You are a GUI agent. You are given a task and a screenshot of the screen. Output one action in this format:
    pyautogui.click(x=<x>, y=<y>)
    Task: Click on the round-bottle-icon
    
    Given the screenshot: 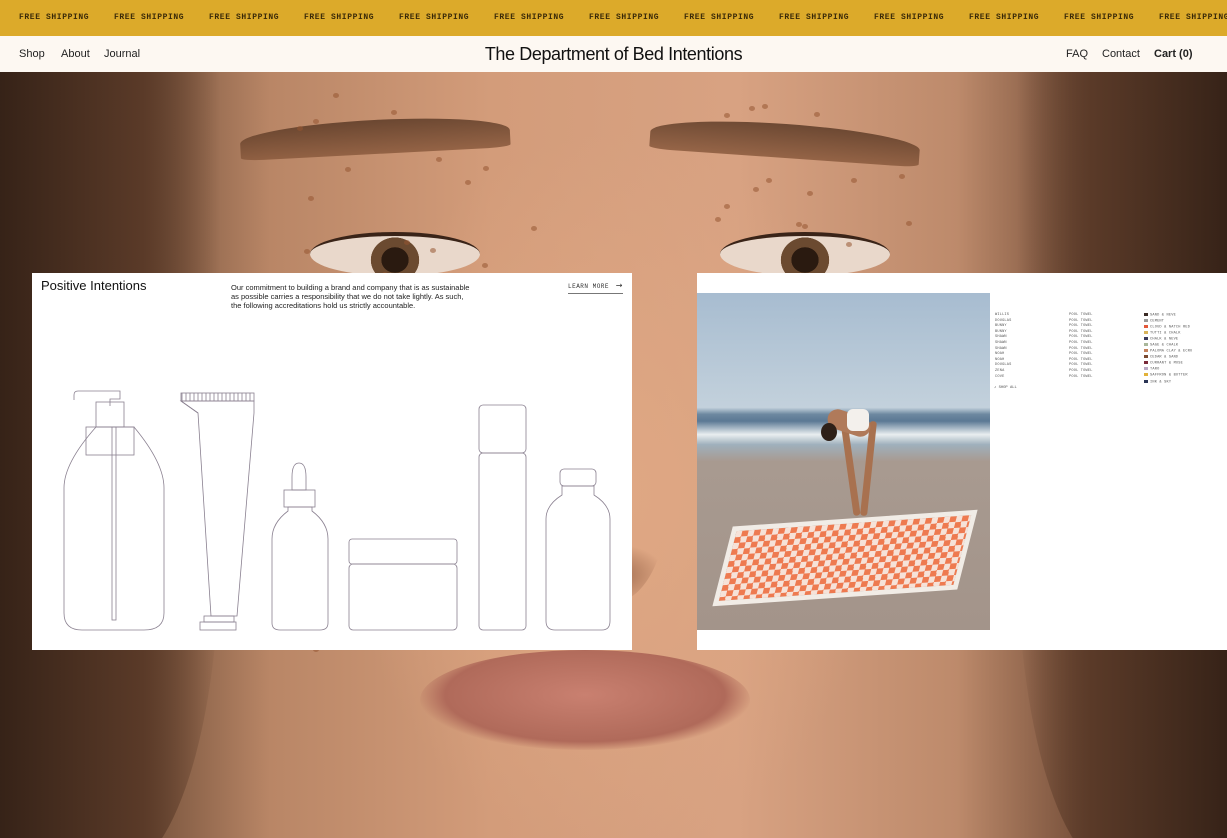 What is the action you would take?
    pyautogui.click(x=578, y=549)
    